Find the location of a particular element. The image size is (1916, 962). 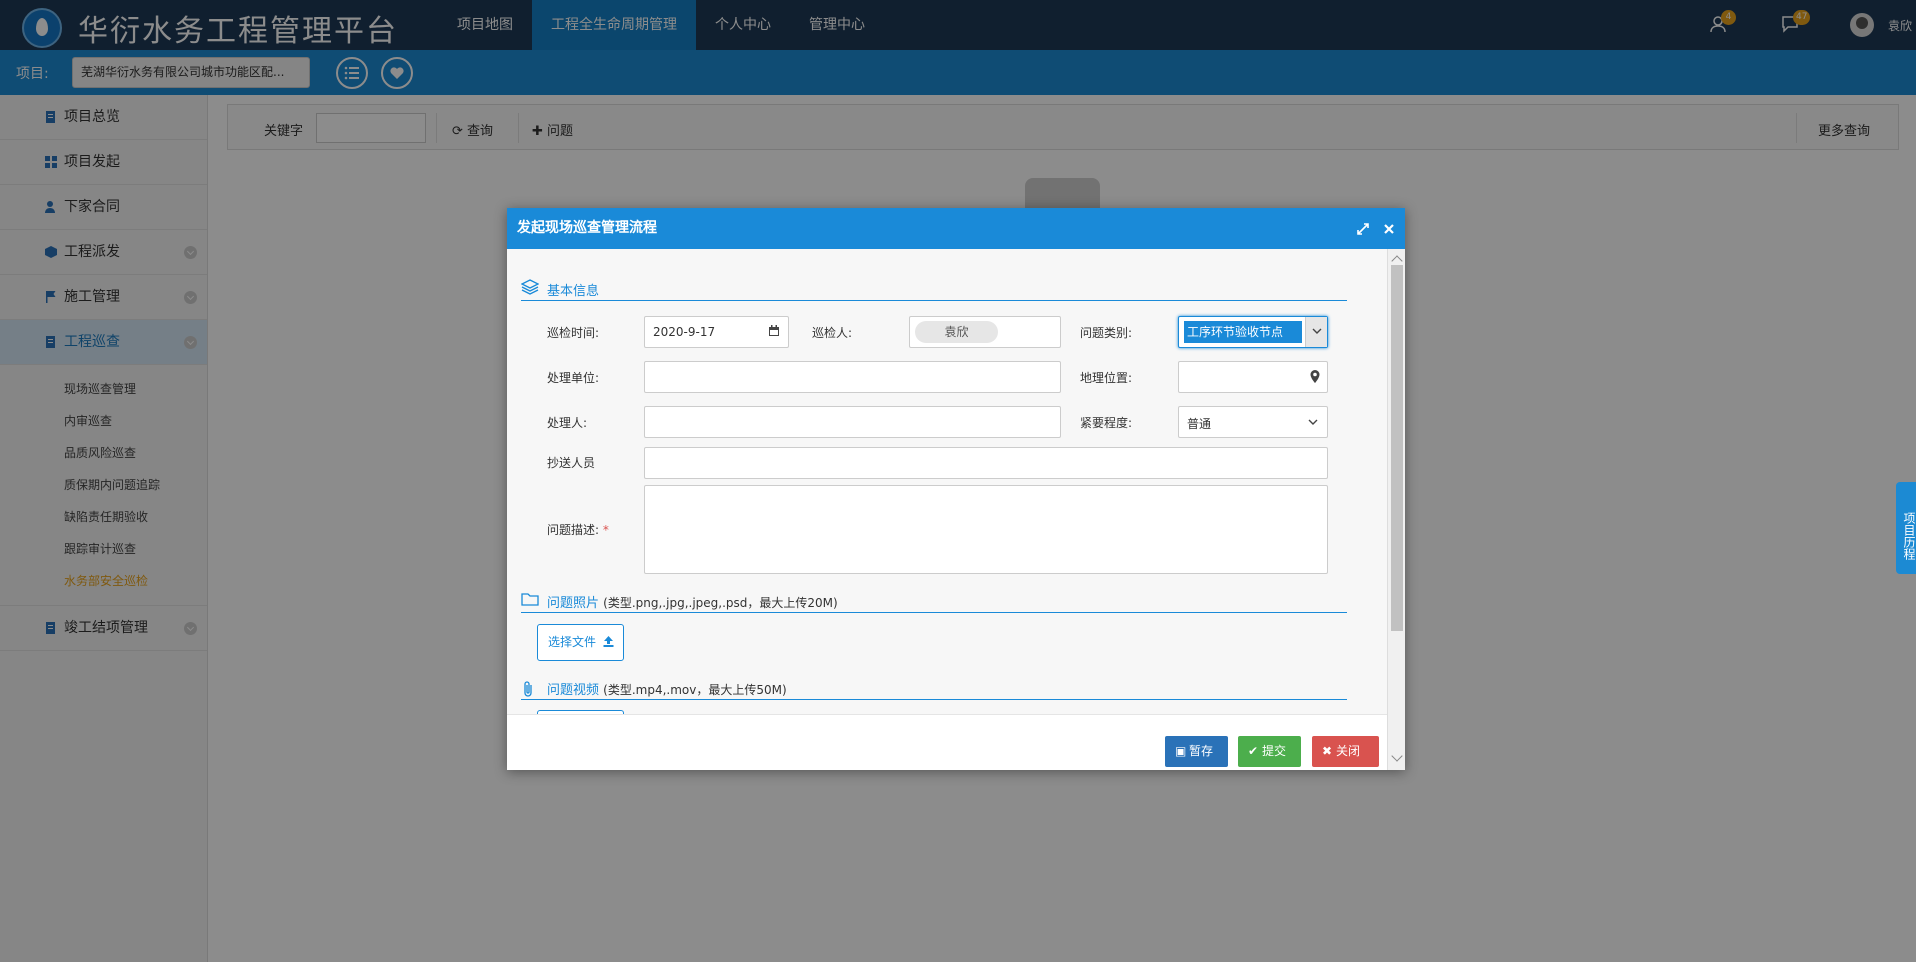

save-label: 暂存 is located at coordinates (1201, 751).